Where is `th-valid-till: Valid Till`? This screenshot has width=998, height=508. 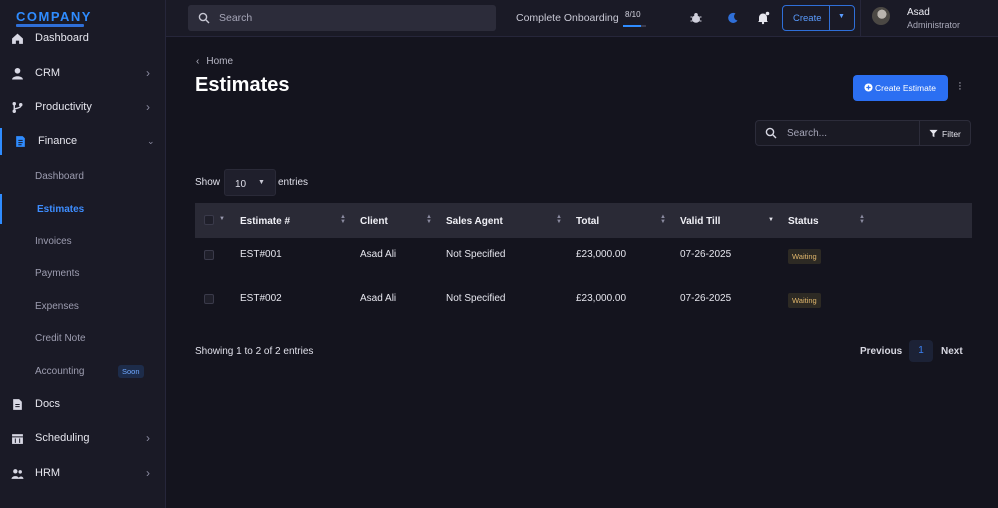
th-valid-till: Valid Till is located at coordinates (700, 221).